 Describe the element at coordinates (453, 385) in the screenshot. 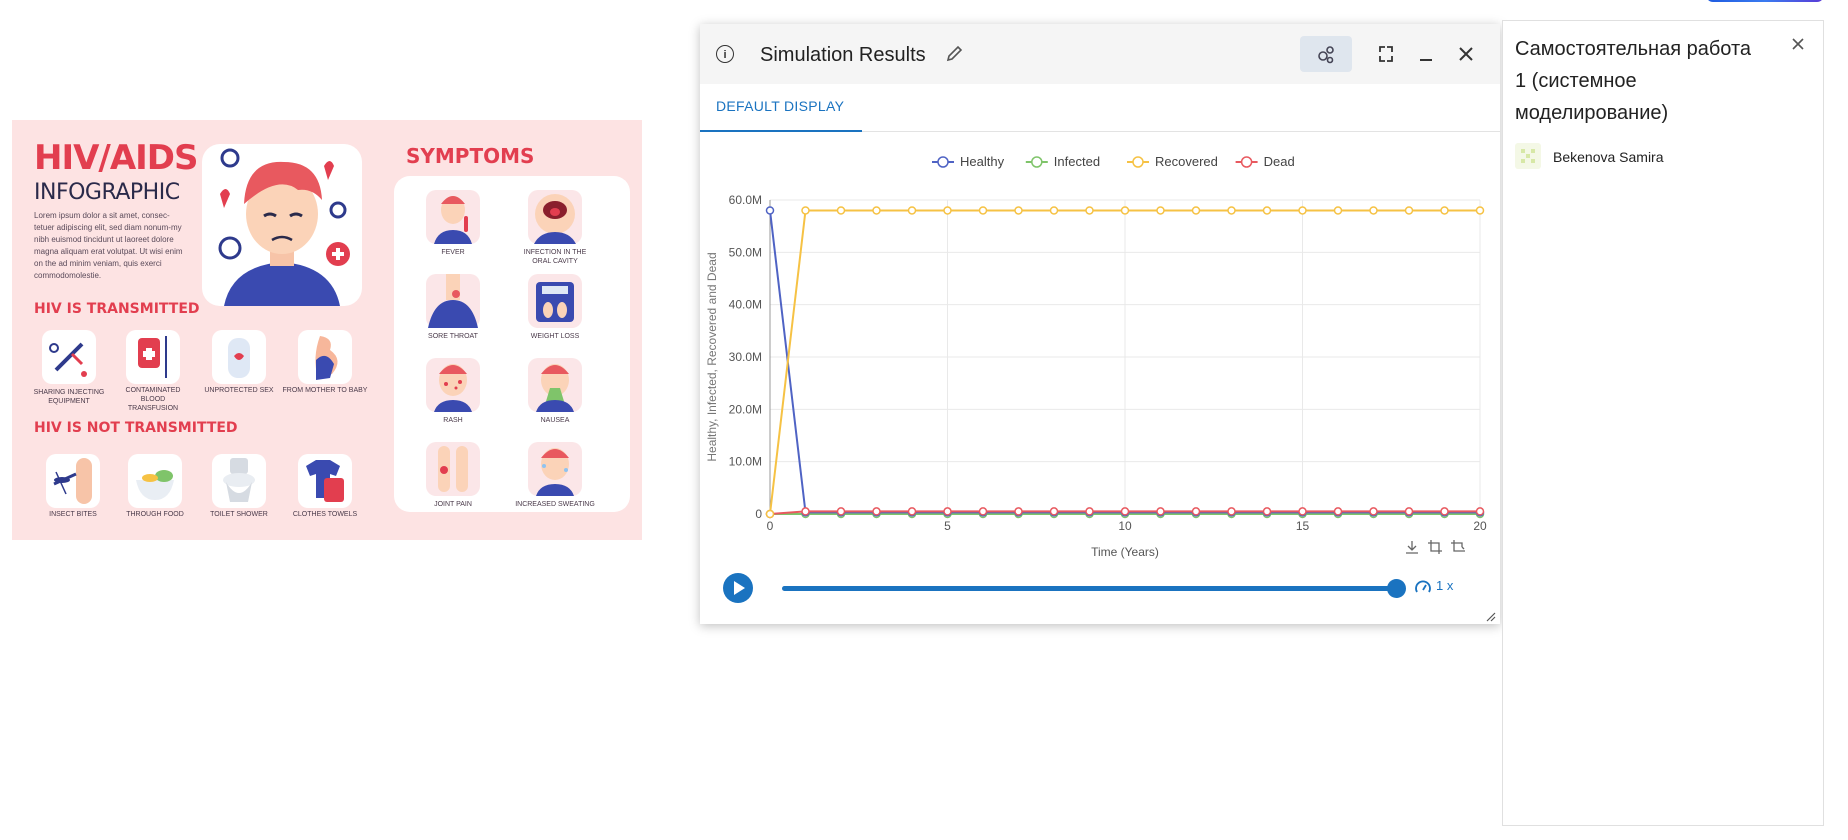

I see `rash-icon` at that location.